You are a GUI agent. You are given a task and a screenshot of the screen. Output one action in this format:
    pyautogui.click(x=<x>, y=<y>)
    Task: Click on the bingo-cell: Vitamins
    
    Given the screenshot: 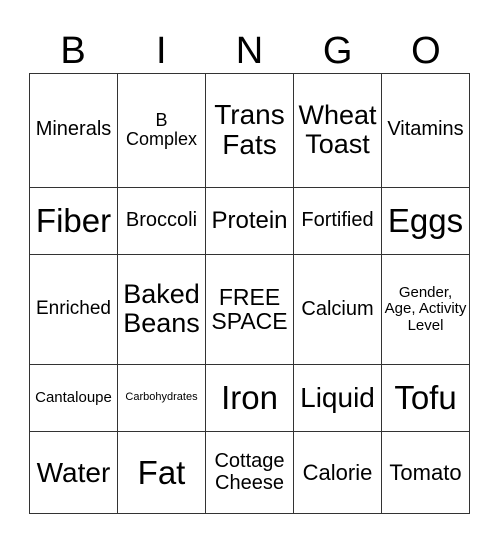 What is the action you would take?
    pyautogui.click(x=425, y=130)
    